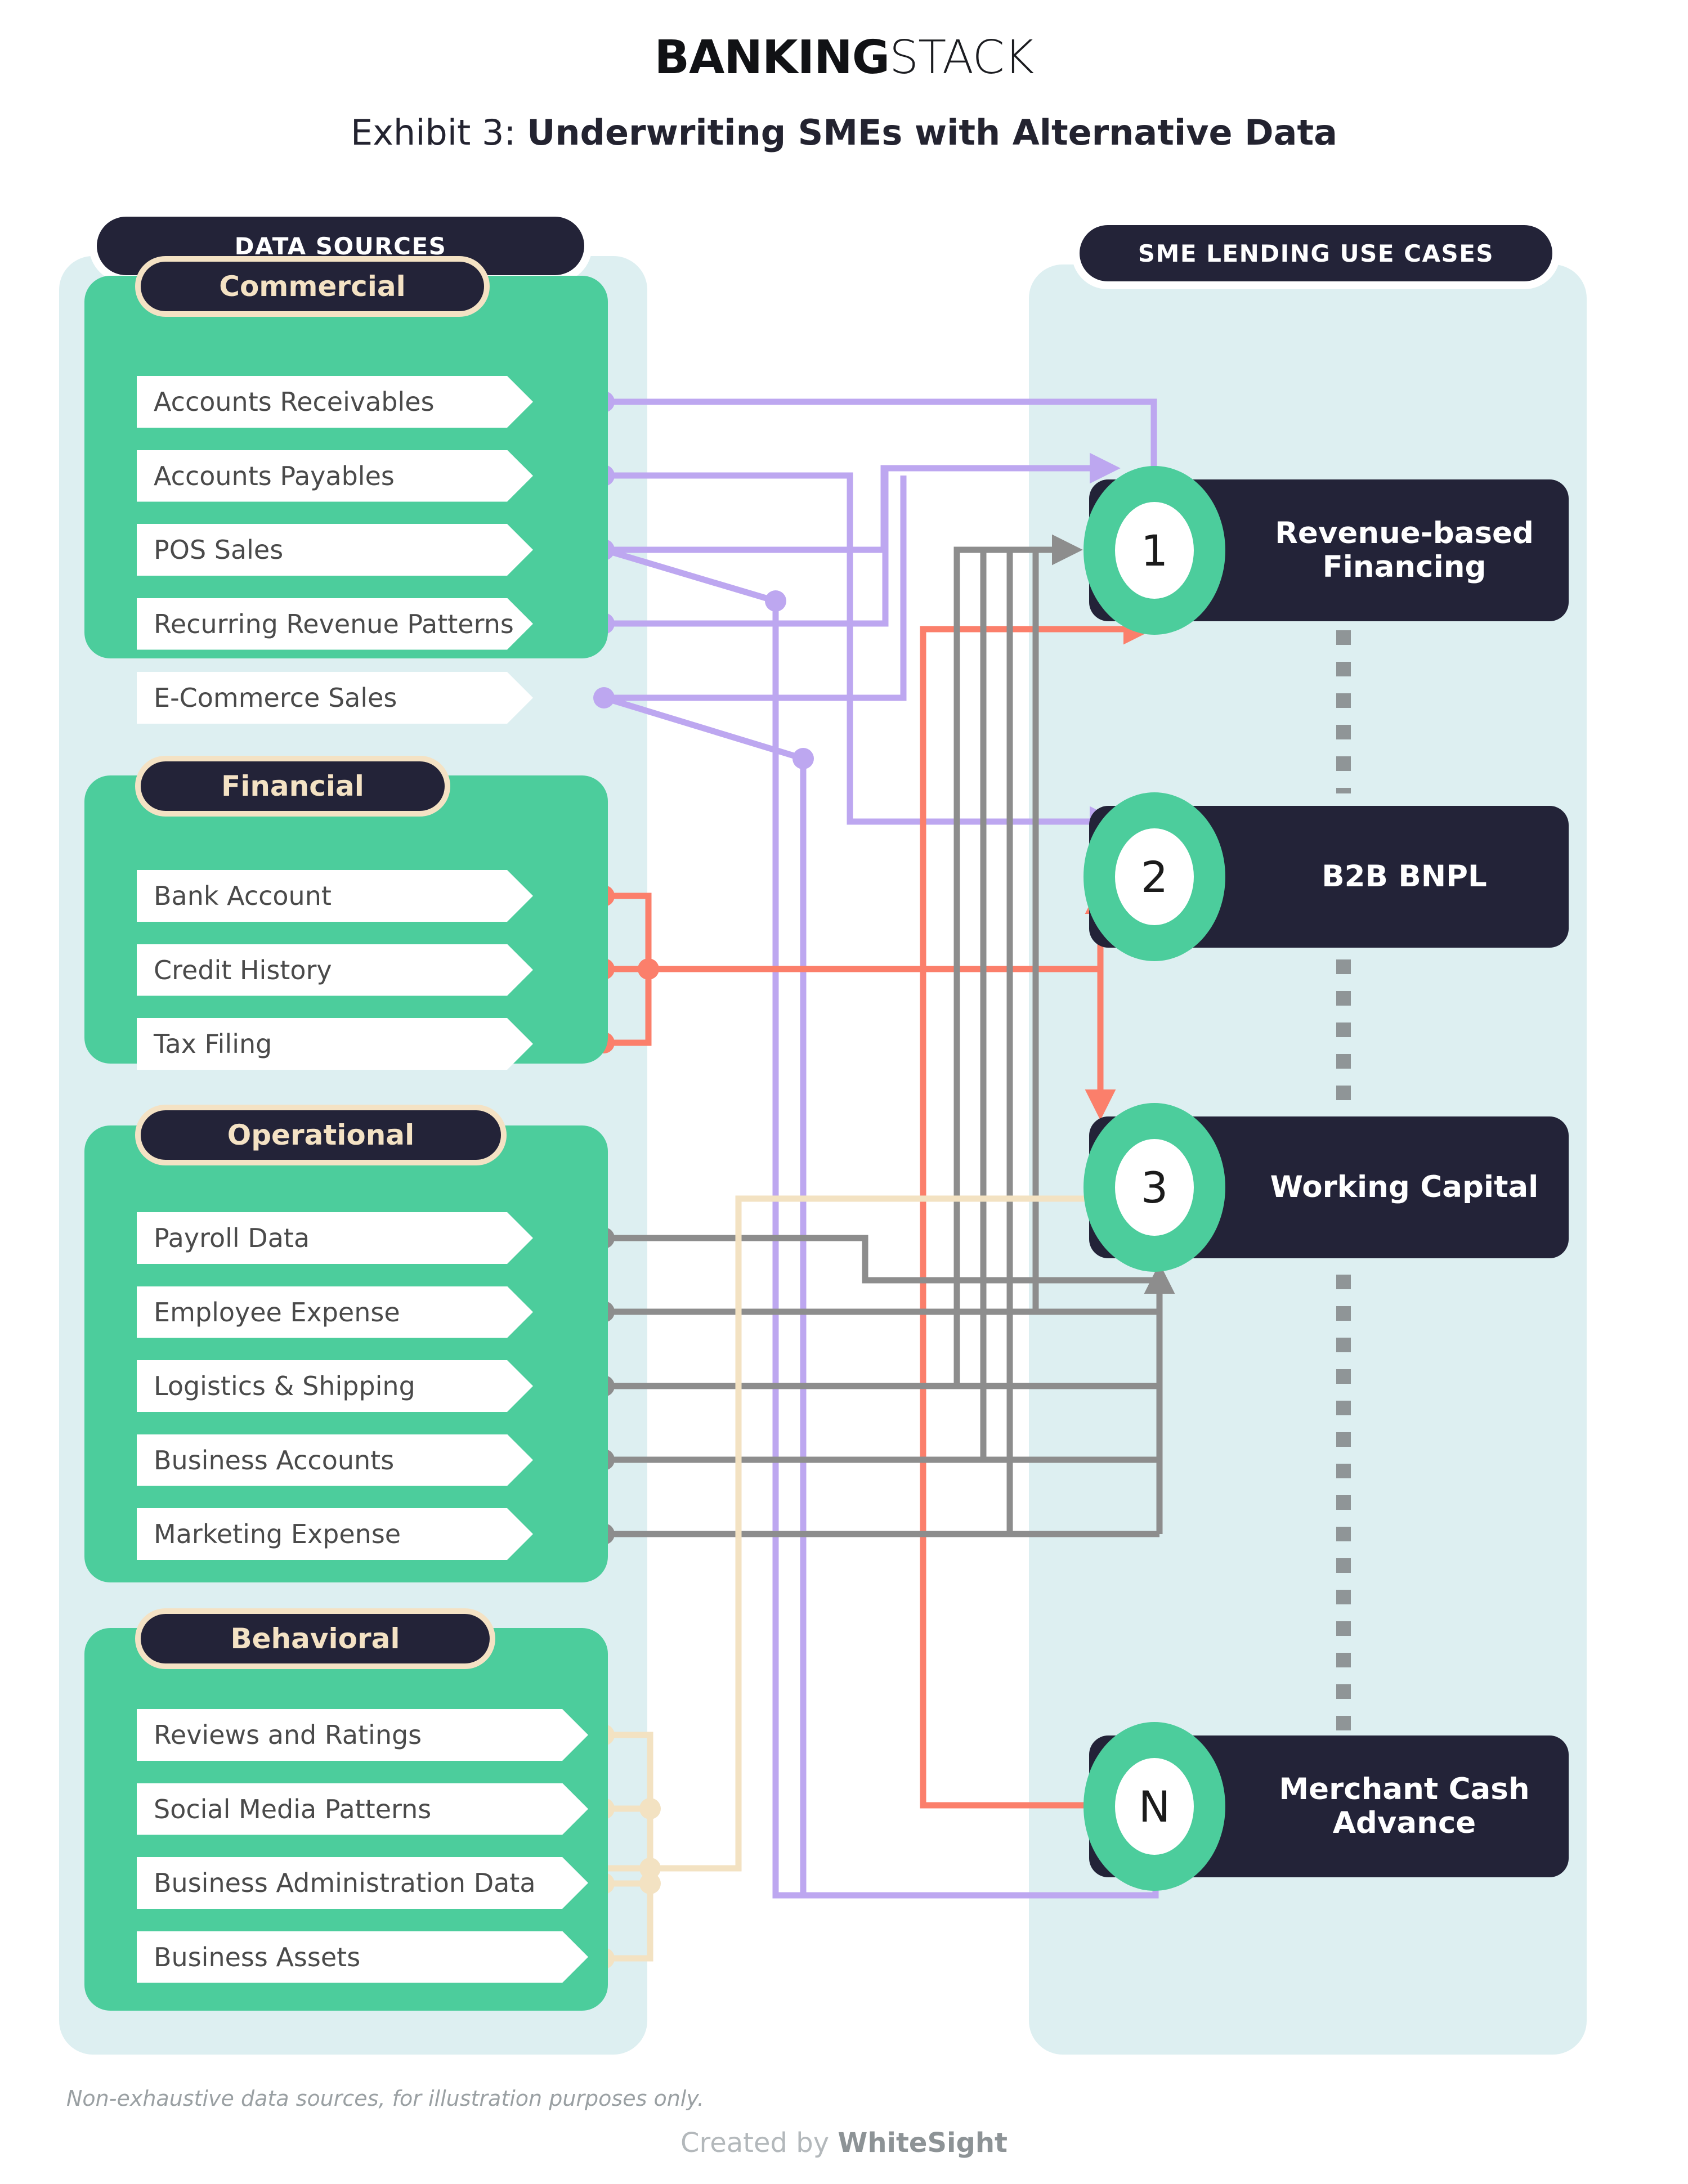  Describe the element at coordinates (257, 1956) in the screenshot. I see `chip-label: Business Assets` at that location.